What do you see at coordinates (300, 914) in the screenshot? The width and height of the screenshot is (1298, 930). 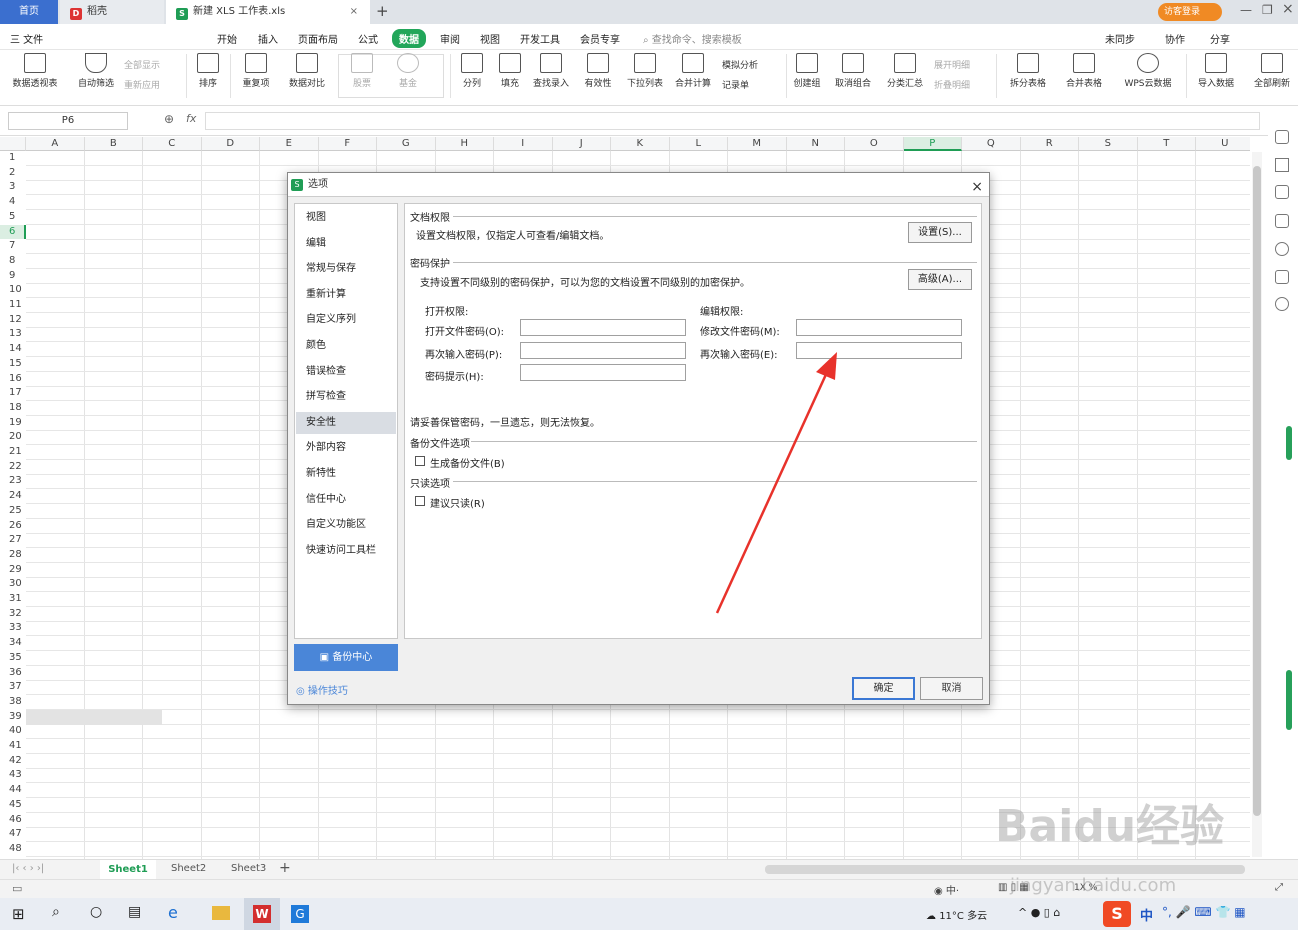 I see `app-g-icon: G` at bounding box center [300, 914].